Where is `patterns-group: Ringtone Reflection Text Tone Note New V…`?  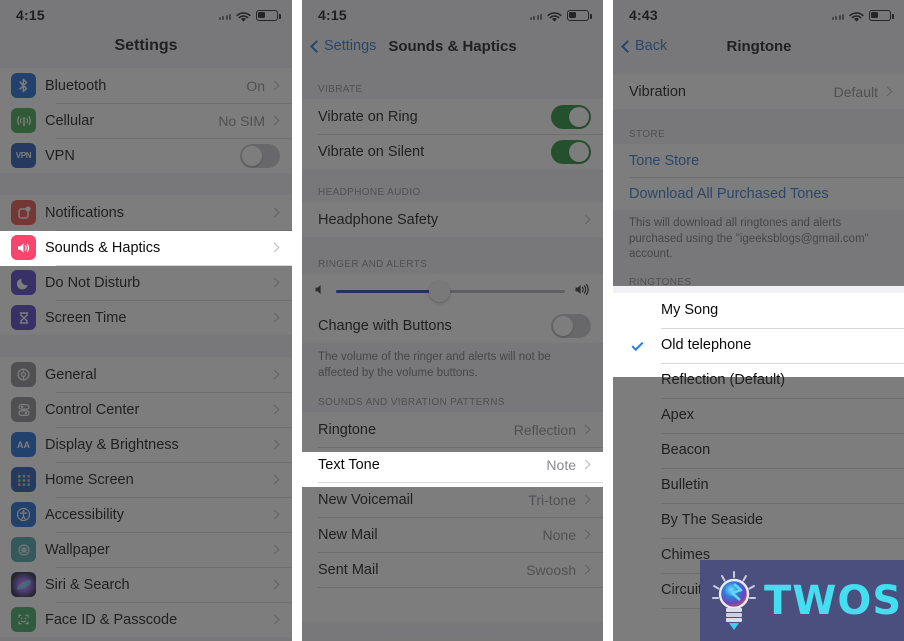 patterns-group: Ringtone Reflection Text Tone Note New V… is located at coordinates (452, 517).